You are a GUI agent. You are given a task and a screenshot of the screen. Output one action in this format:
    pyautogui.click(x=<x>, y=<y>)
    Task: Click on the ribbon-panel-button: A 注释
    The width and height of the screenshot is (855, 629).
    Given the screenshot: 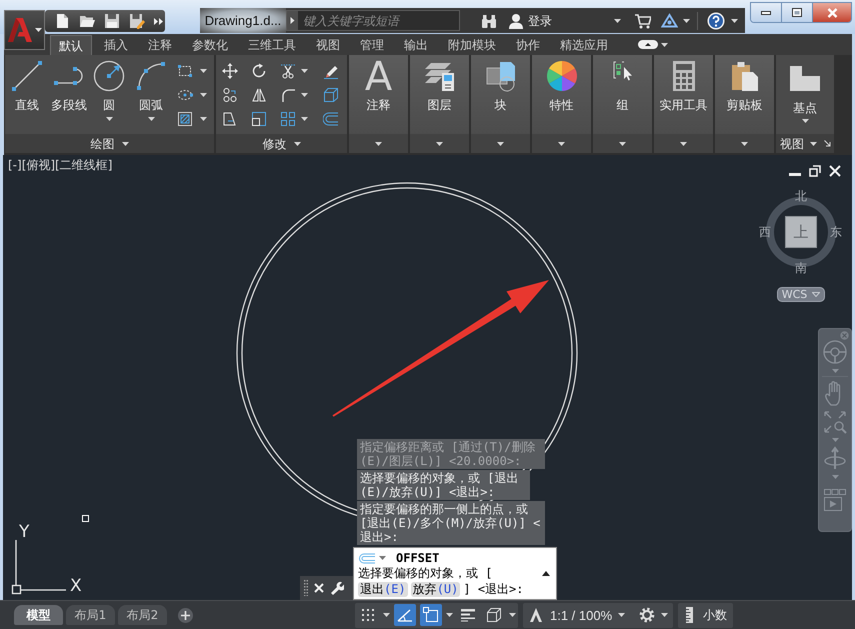 What is the action you would take?
    pyautogui.click(x=378, y=104)
    